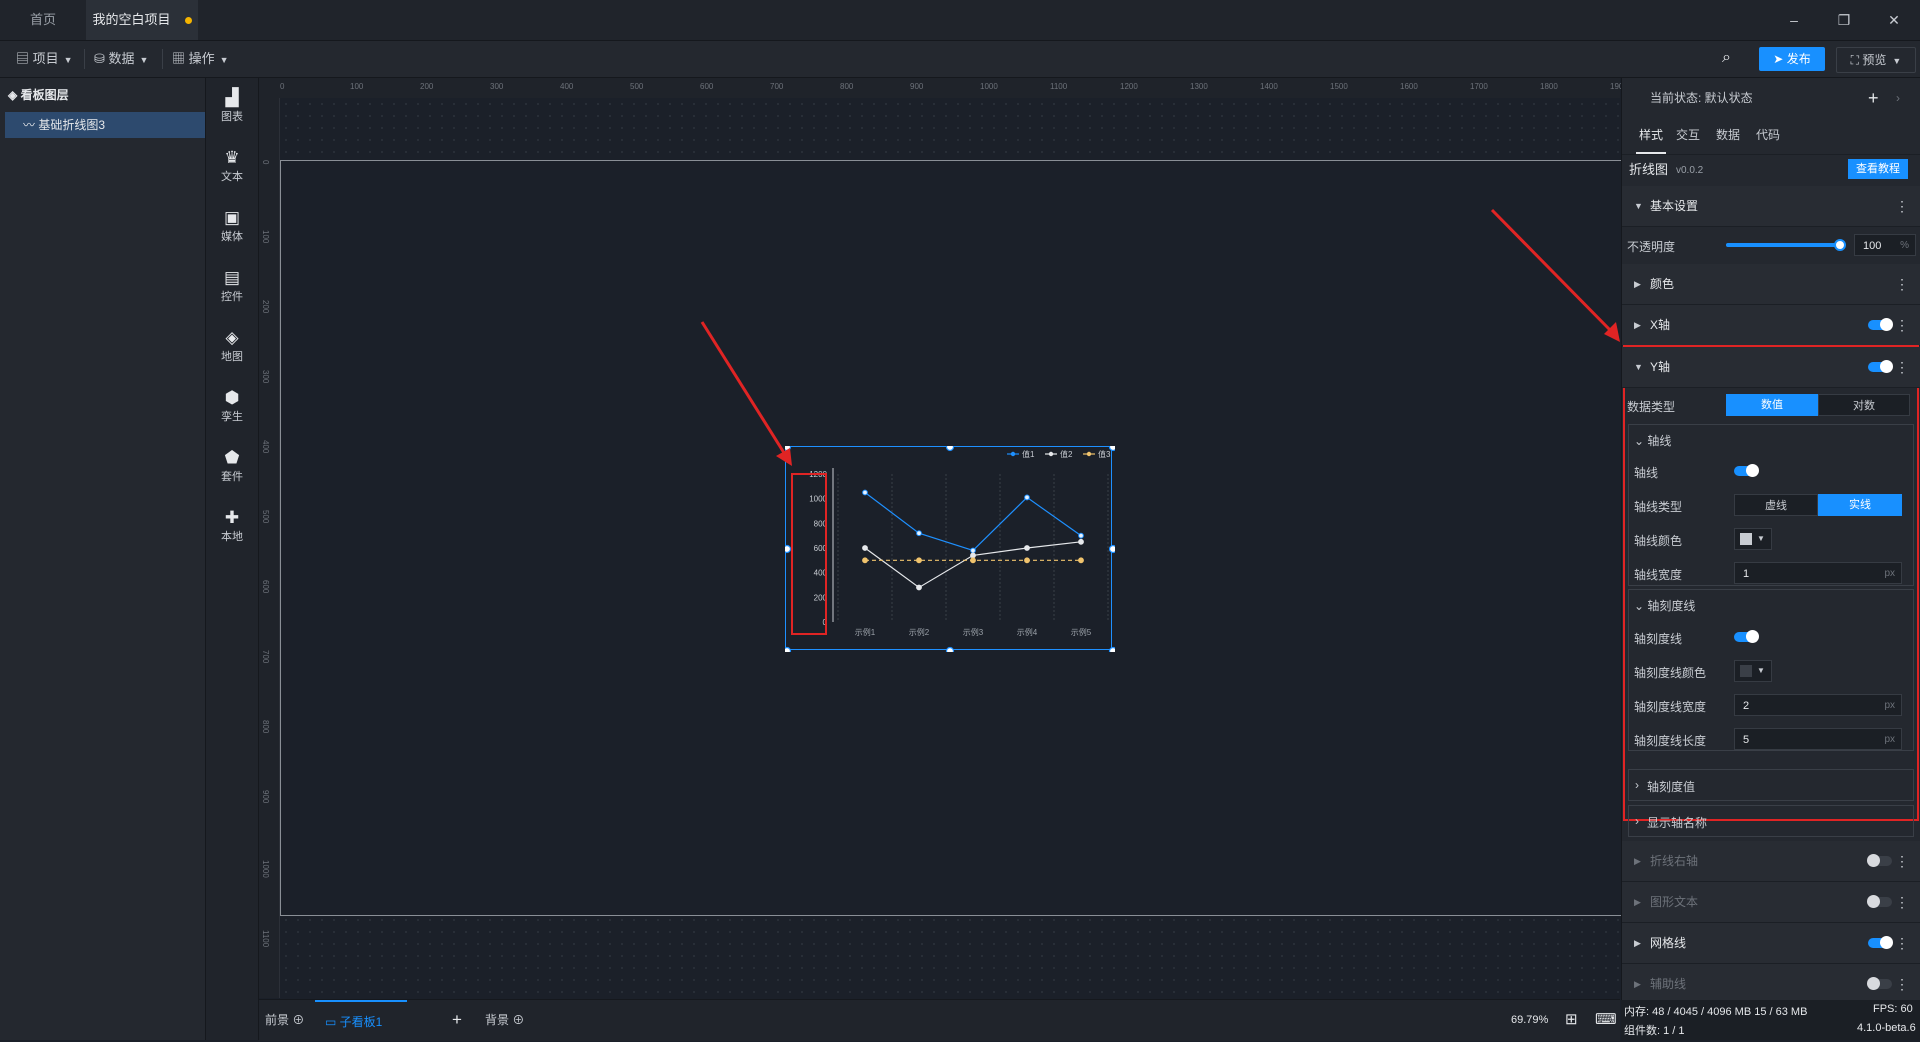 The image size is (1920, 1042). What do you see at coordinates (43, 20) in the screenshot?
I see `tab-home: 首页` at bounding box center [43, 20].